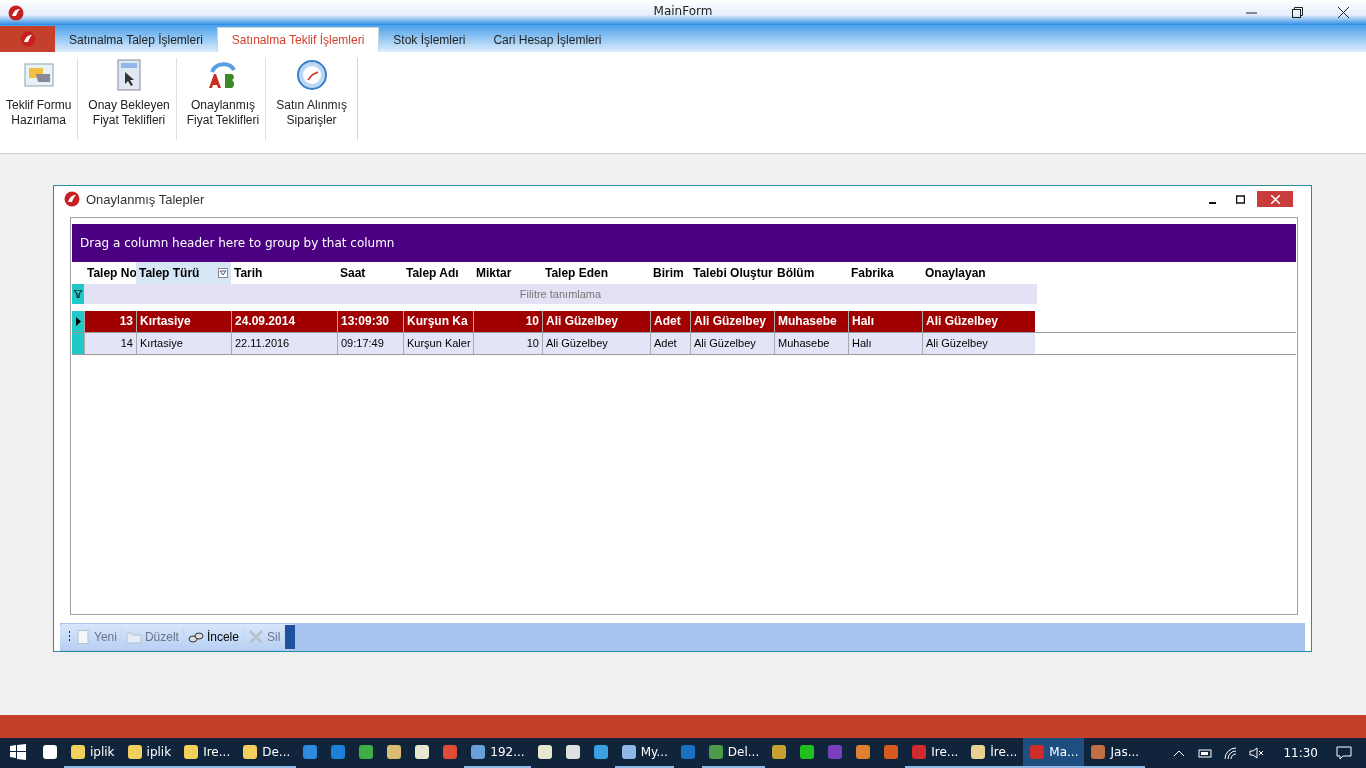  I want to click on clock-icon, so click(311, 75).